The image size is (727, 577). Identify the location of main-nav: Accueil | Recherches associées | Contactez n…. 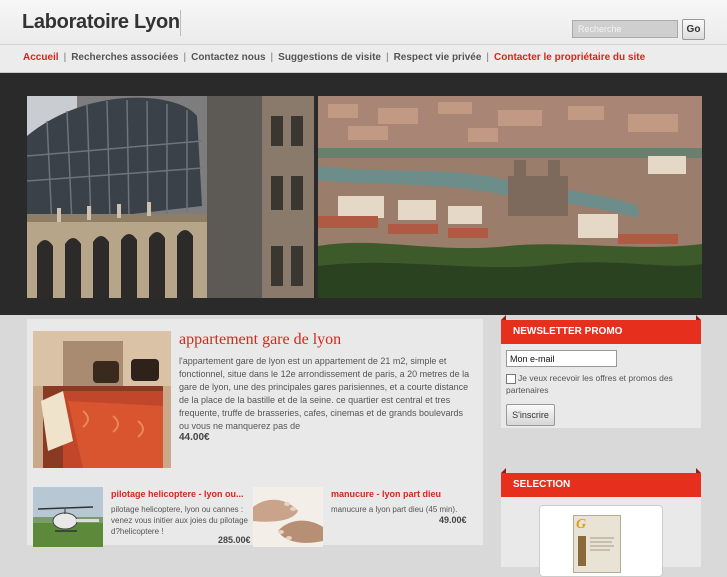
(363, 58).